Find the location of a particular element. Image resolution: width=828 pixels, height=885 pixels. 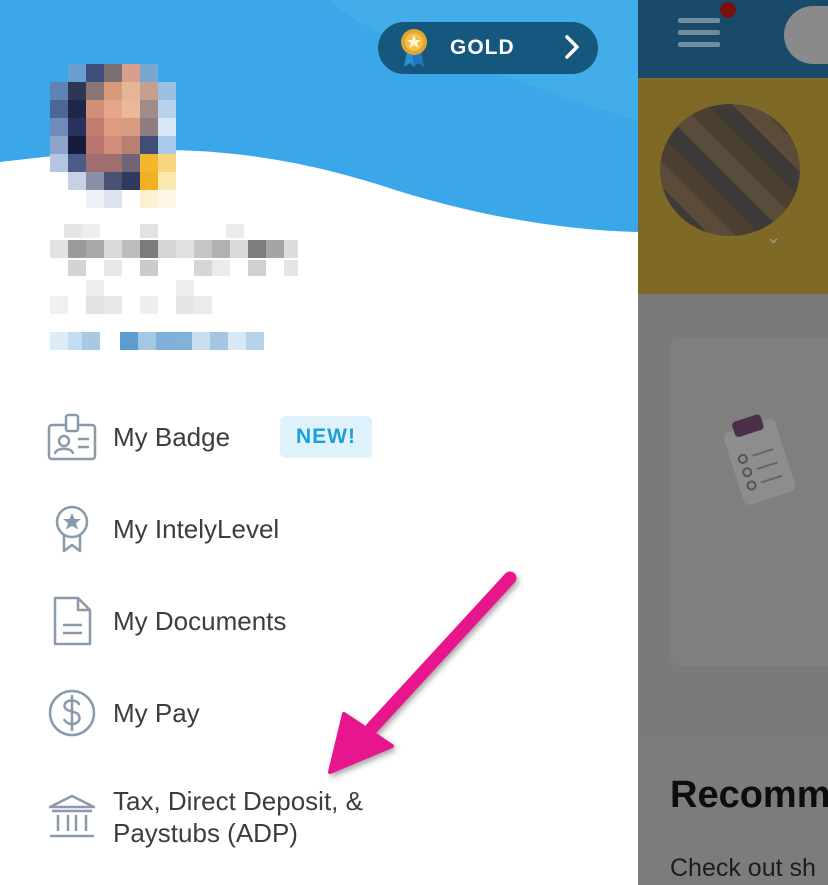

menu-item-label: My IntelyLevel is located at coordinates (196, 529).